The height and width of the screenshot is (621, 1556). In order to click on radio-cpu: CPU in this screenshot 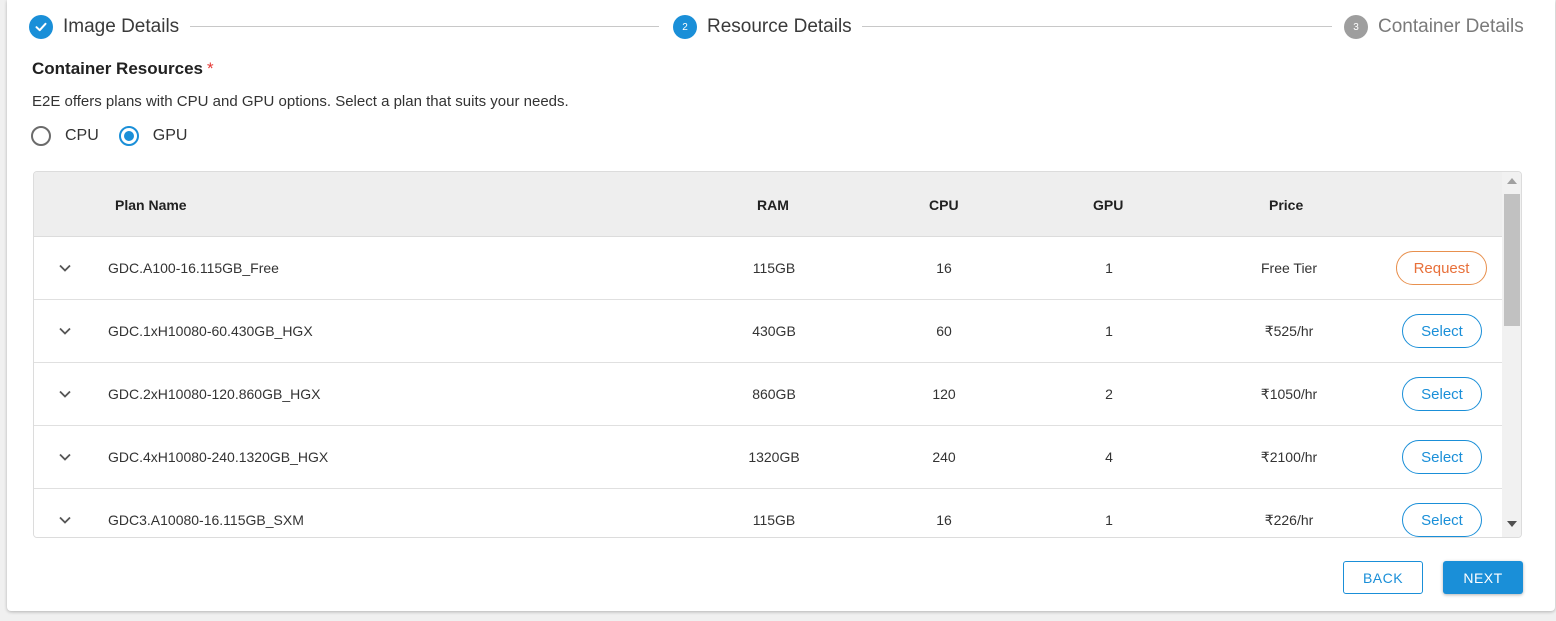, I will do `click(65, 136)`.